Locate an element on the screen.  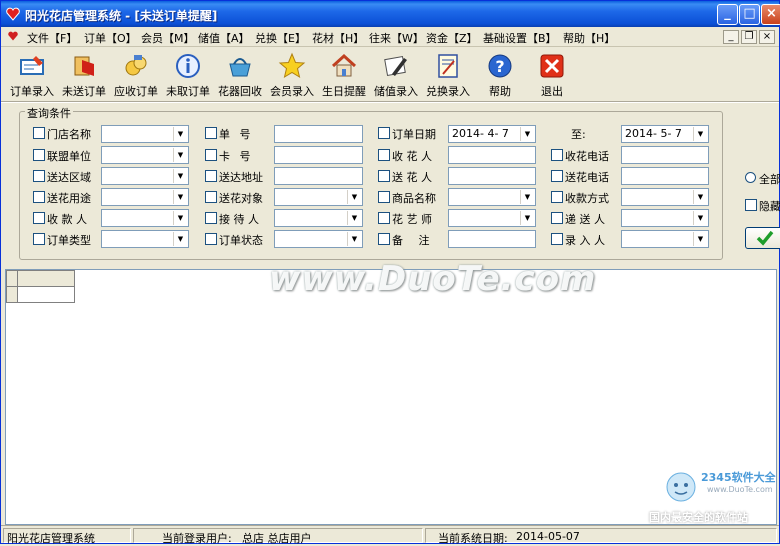
delivery-area-label: 送达区域 is located at coordinates (69, 177).